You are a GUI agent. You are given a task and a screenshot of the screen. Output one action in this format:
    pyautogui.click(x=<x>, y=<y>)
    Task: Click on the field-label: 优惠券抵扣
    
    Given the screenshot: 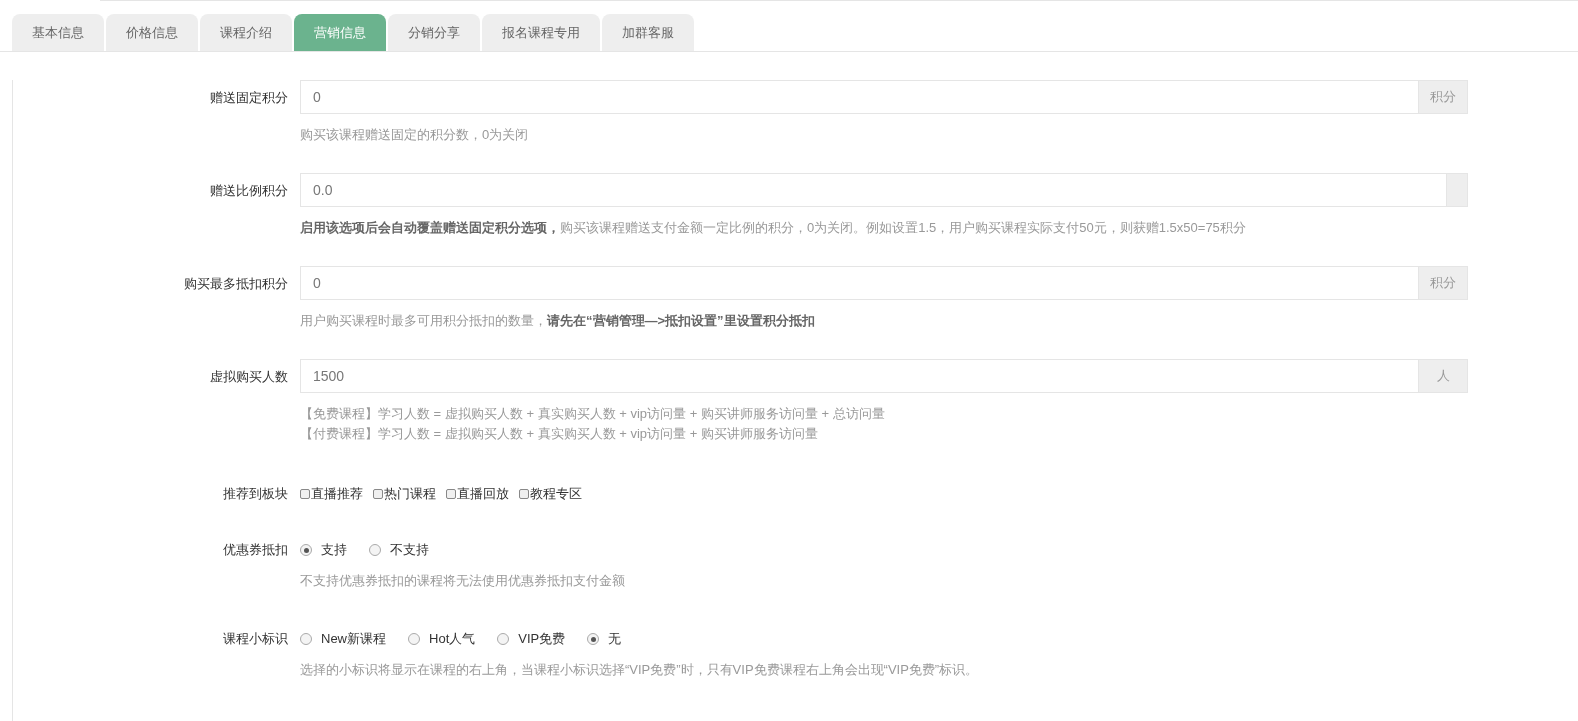 What is the action you would take?
    pyautogui.click(x=255, y=550)
    